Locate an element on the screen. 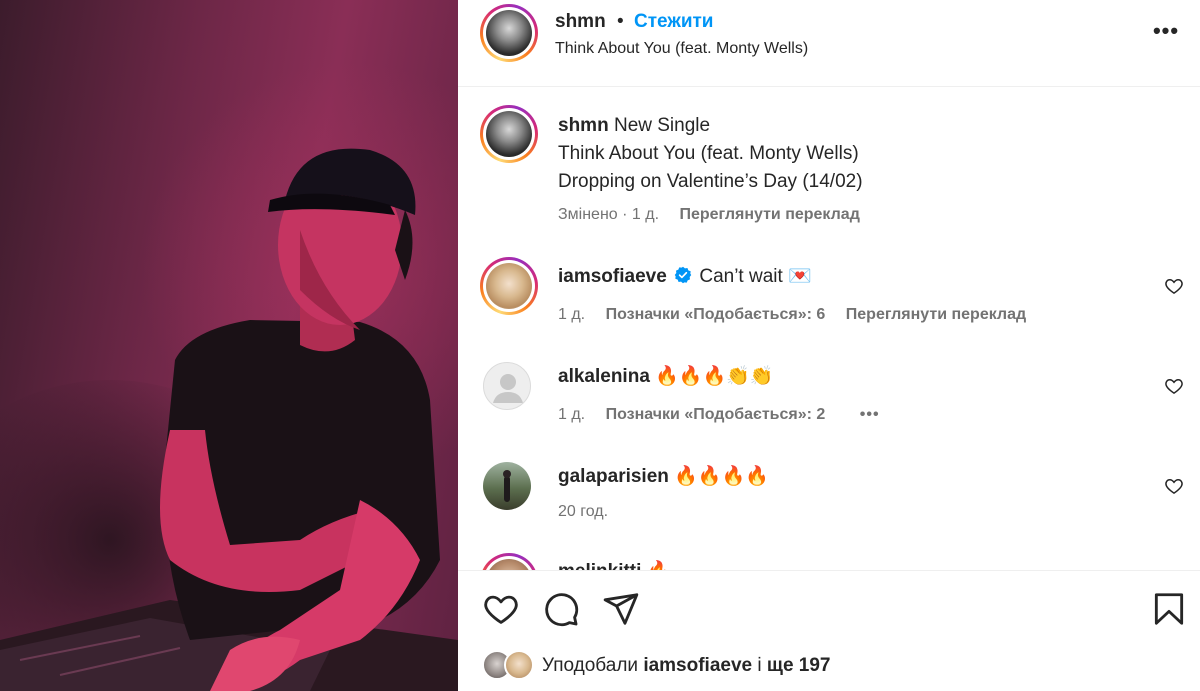 The width and height of the screenshot is (1200, 691). caption-line-2: Think About You (feat. Monty Wells) is located at coordinates (708, 153).